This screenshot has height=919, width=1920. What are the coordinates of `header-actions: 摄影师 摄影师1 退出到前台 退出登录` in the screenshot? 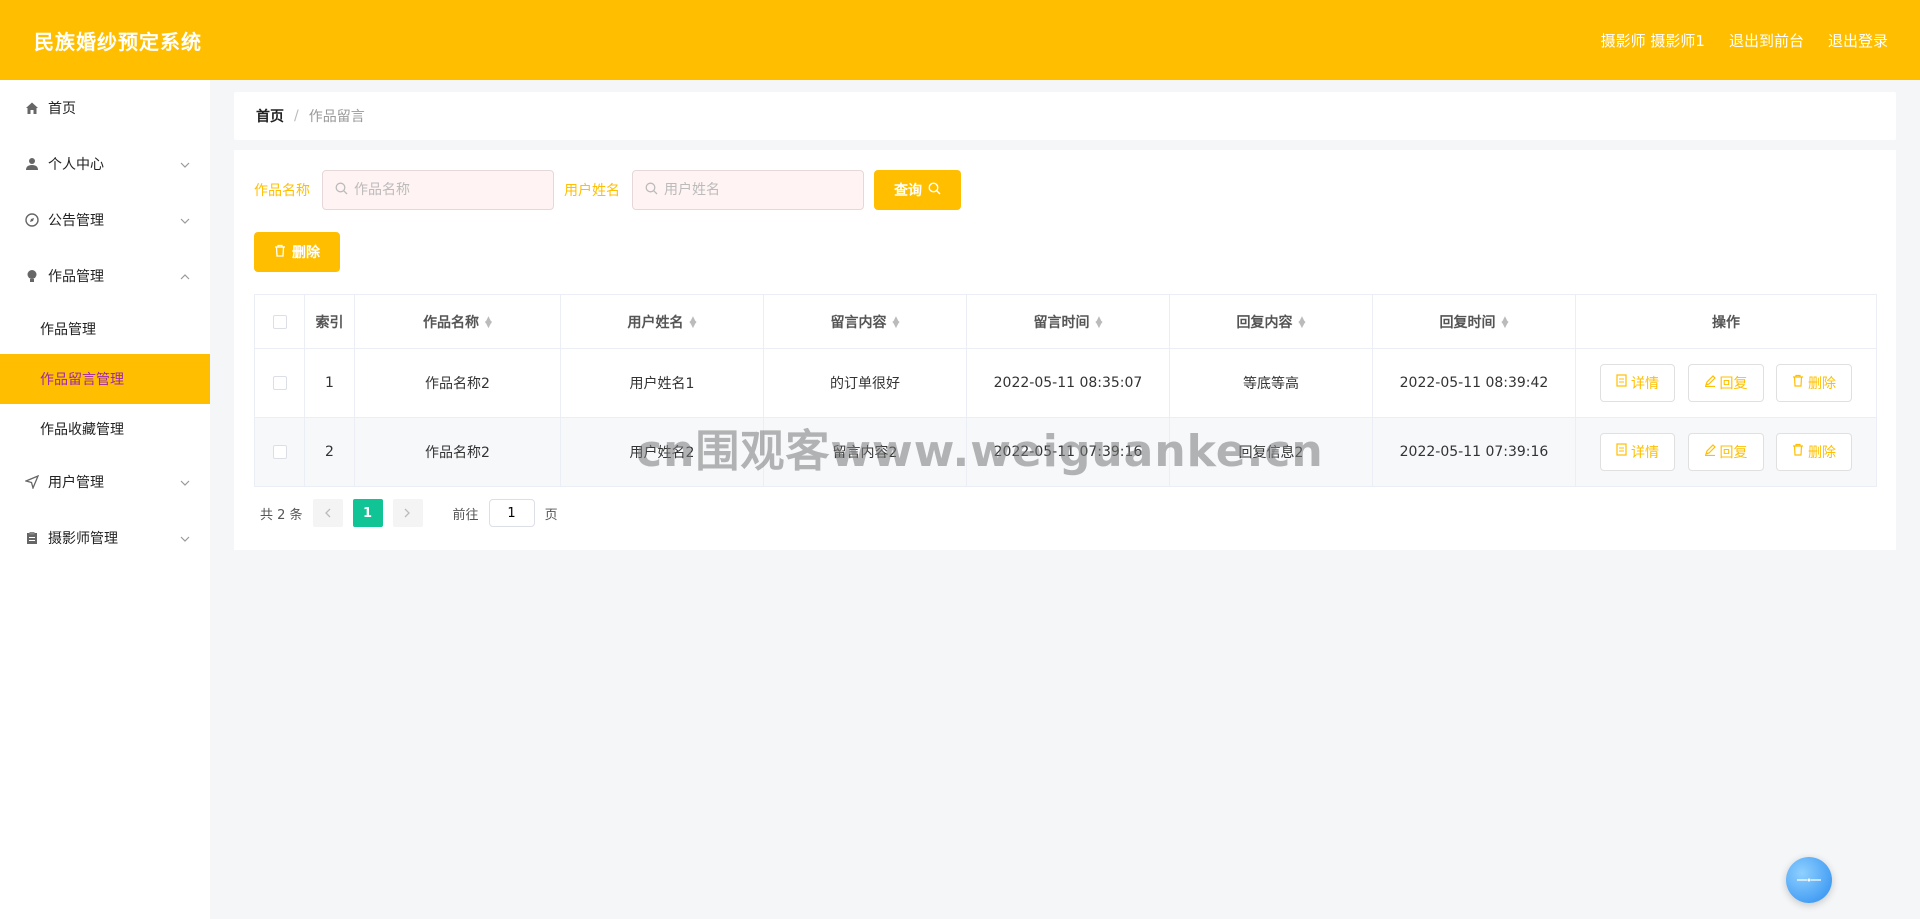 It's located at (1744, 40).